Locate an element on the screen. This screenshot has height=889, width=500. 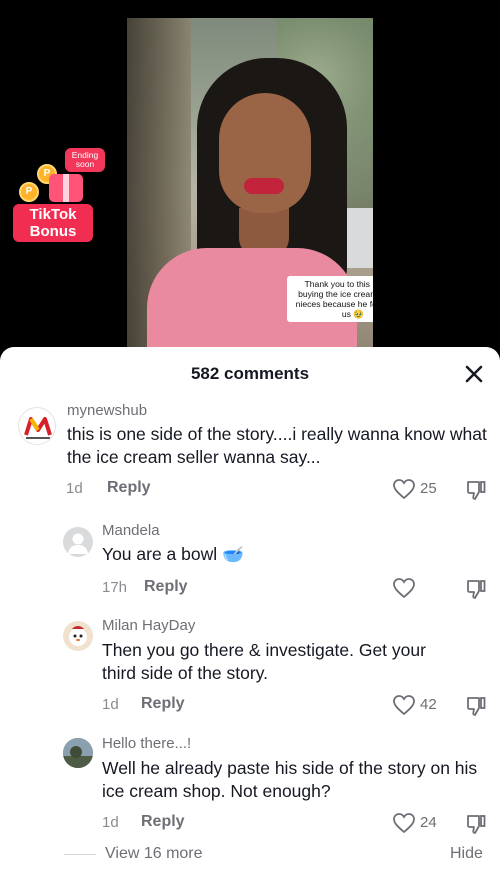
mynewshub-logo-icon is located at coordinates (38, 428).